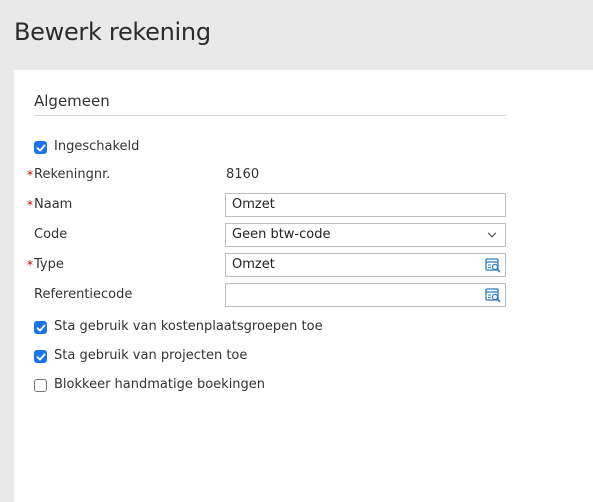  What do you see at coordinates (365, 265) in the screenshot?
I see `type-input: Omzet` at bounding box center [365, 265].